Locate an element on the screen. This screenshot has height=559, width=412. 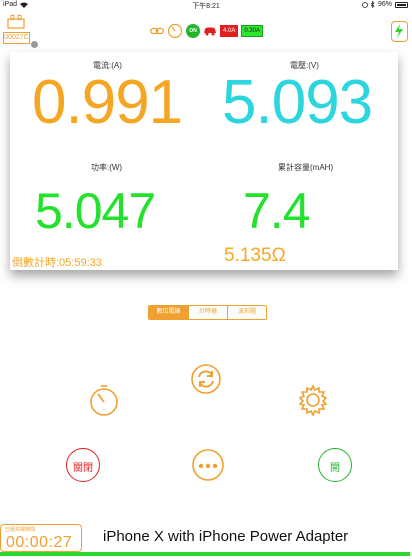
open-power-button: 開 is located at coordinates (335, 465).